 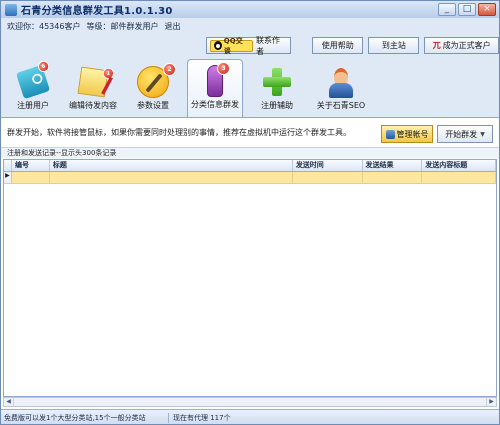 What do you see at coordinates (218, 45) in the screenshot?
I see `qq-penguin-icon` at bounding box center [218, 45].